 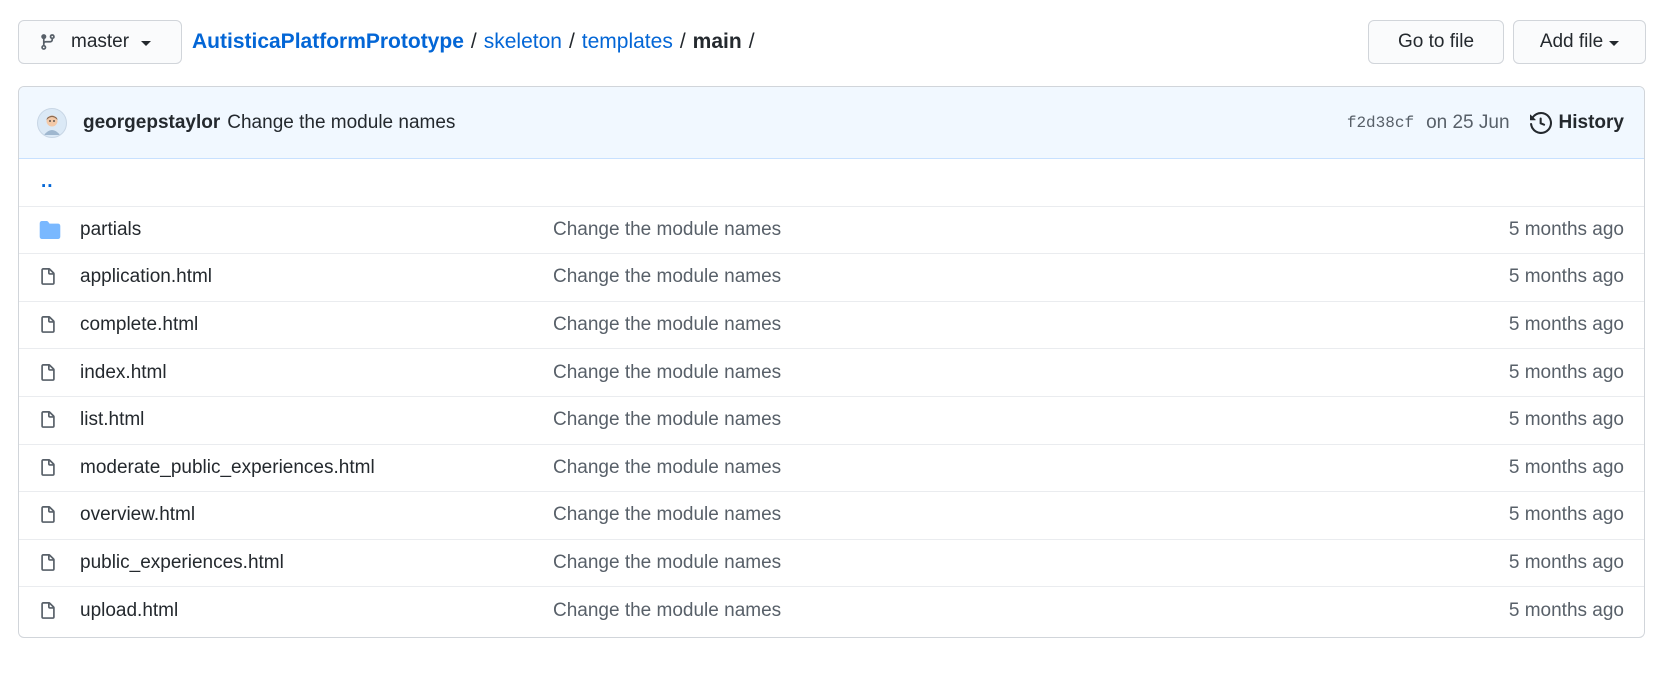 What do you see at coordinates (627, 42) in the screenshot?
I see `breadcrumb-templates-link: templates` at bounding box center [627, 42].